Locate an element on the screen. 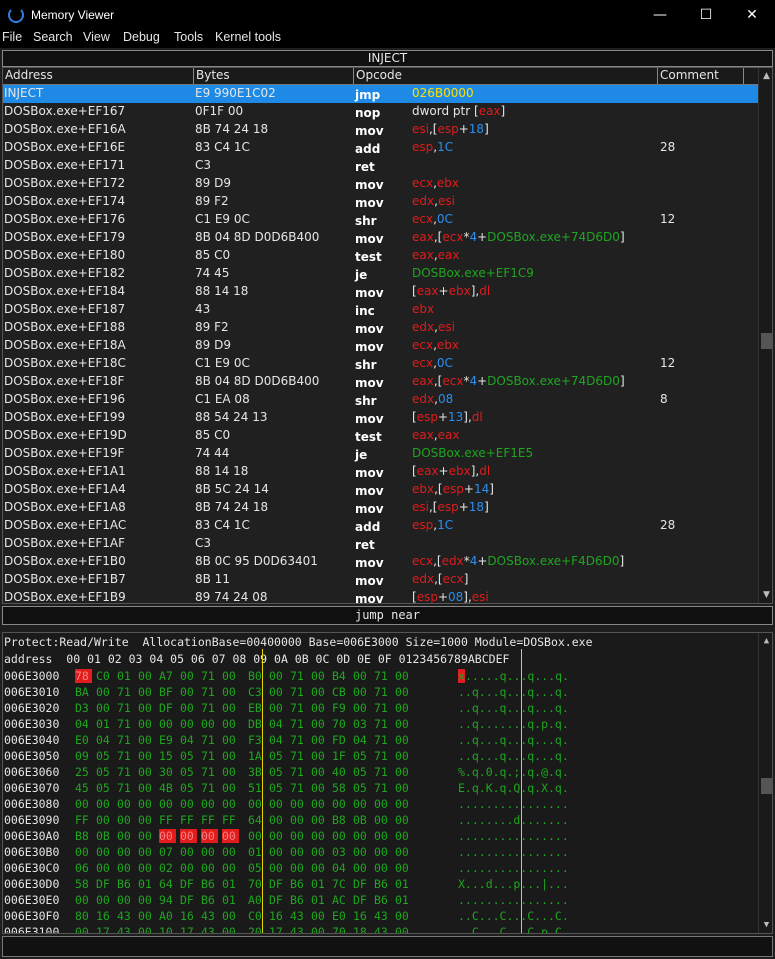 The image size is (775, 959). hex-byte: 1F is located at coordinates (340, 756).